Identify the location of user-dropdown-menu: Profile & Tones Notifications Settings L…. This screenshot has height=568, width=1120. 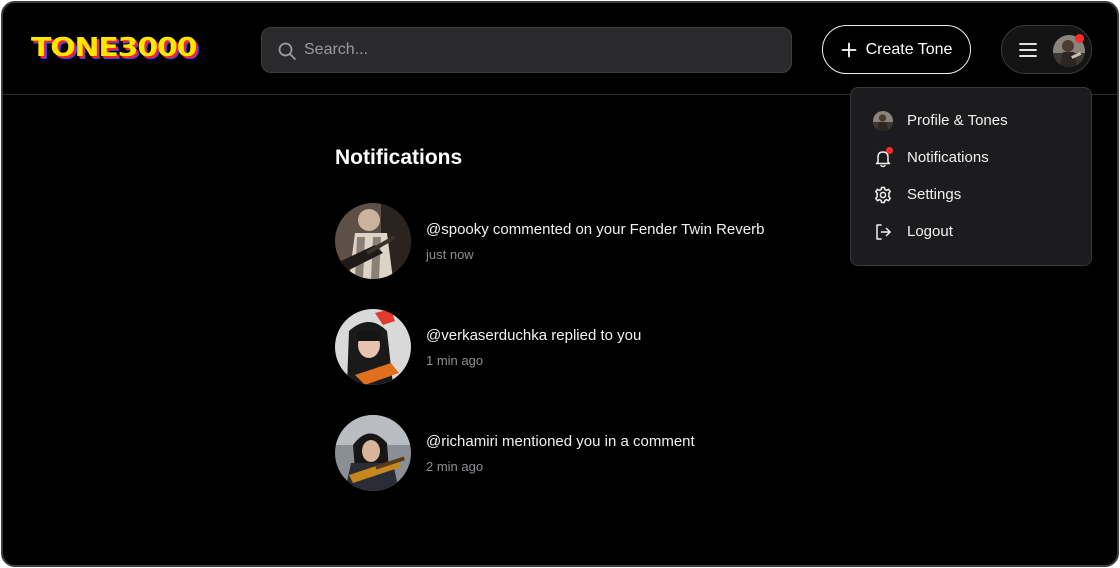
(971, 176).